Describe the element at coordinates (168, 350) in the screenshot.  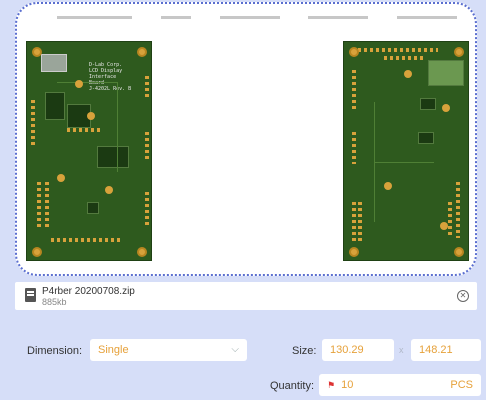
I see `dimension-select: Single ⌵` at that location.